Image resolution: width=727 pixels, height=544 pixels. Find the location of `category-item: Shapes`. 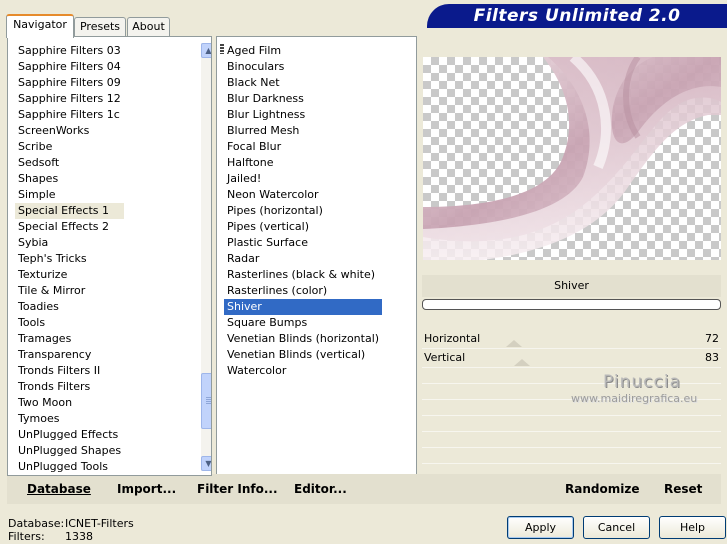

category-item: Shapes is located at coordinates (69, 179).